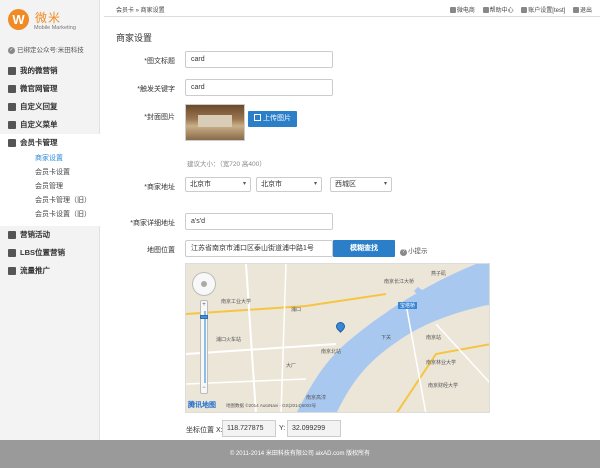 The image size is (600, 468). Describe the element at coordinates (18, 19) in the screenshot. I see `logo-icon: W` at that location.